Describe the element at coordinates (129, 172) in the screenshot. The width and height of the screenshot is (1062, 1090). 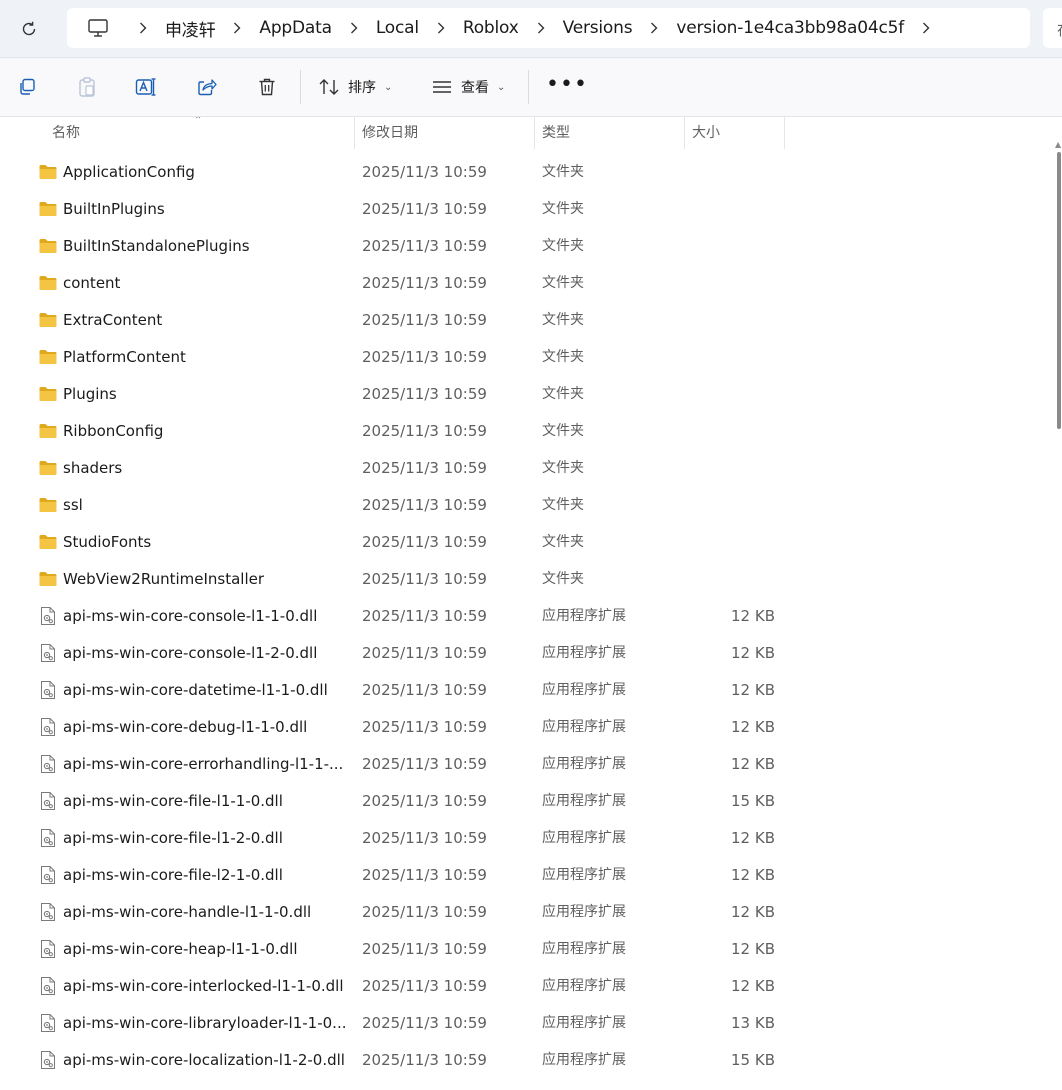
I see `file-name: ApplicationConfig` at that location.